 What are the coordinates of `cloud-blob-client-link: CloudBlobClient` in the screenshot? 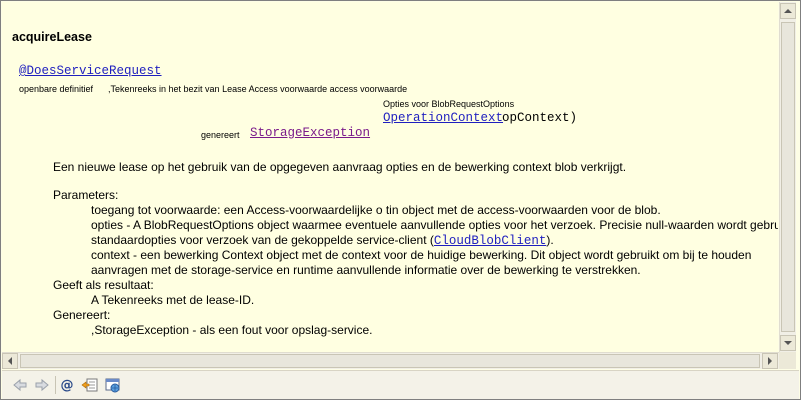 It's located at (490, 241).